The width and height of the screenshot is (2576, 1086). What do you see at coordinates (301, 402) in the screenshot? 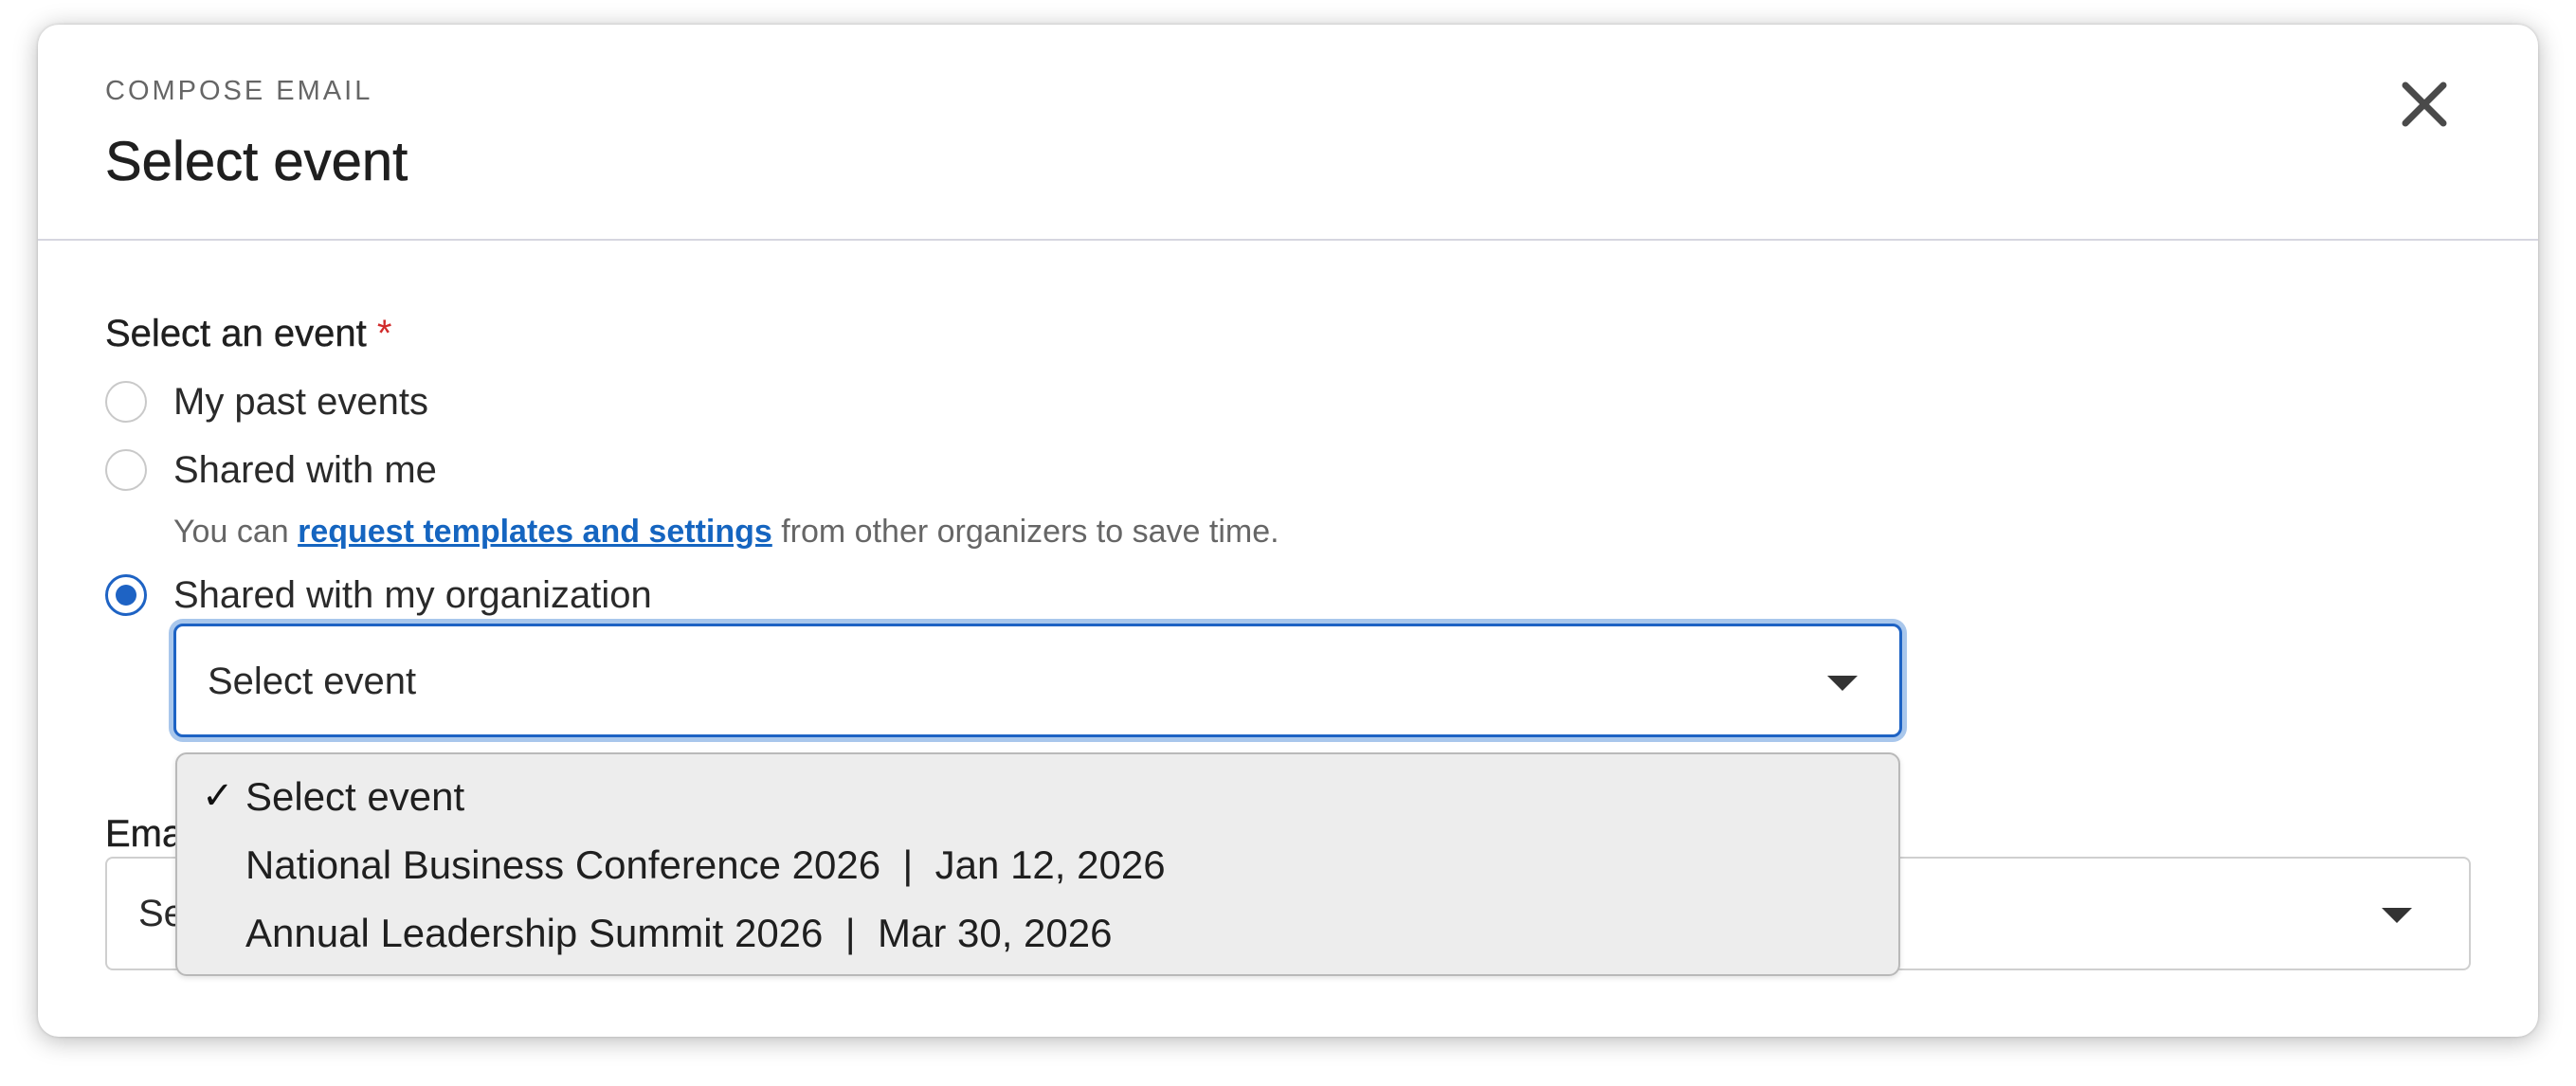
I see `radio-label: My past events` at bounding box center [301, 402].